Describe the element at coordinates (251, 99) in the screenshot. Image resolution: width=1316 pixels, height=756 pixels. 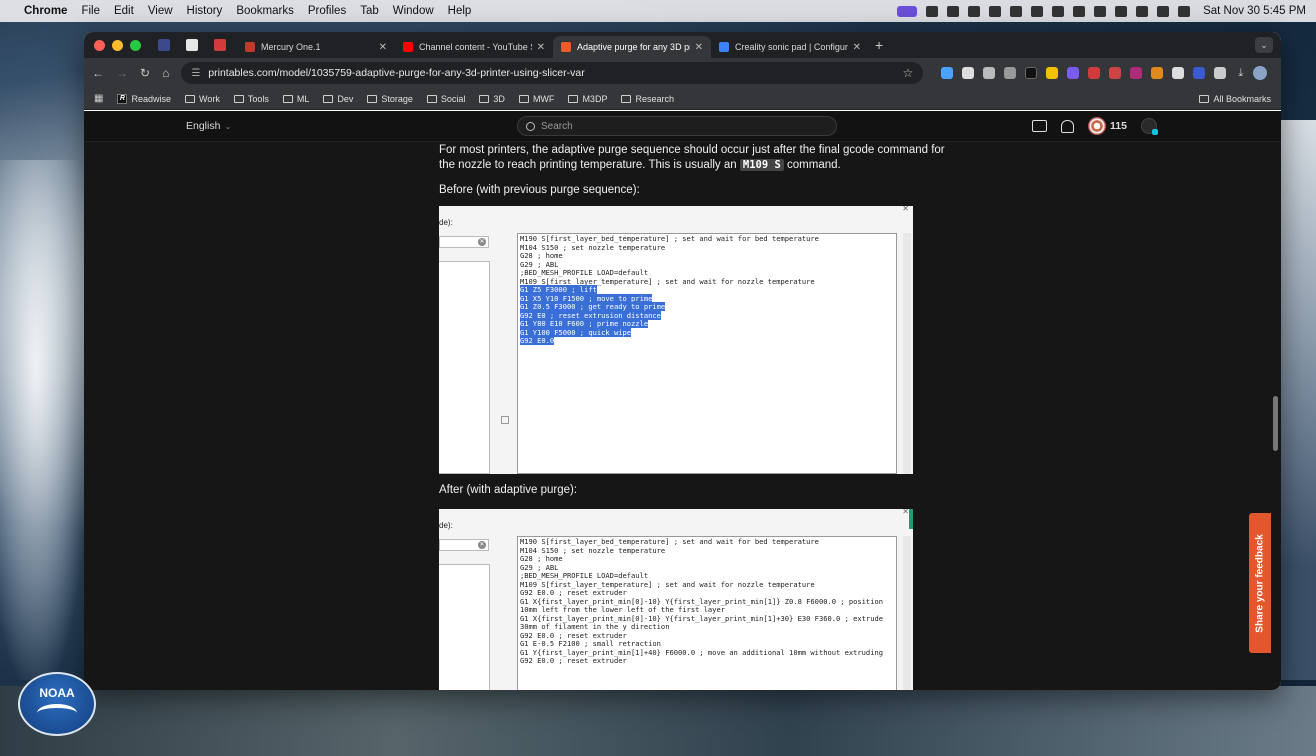
I see `bookmark-folder-tools: Tools` at that location.